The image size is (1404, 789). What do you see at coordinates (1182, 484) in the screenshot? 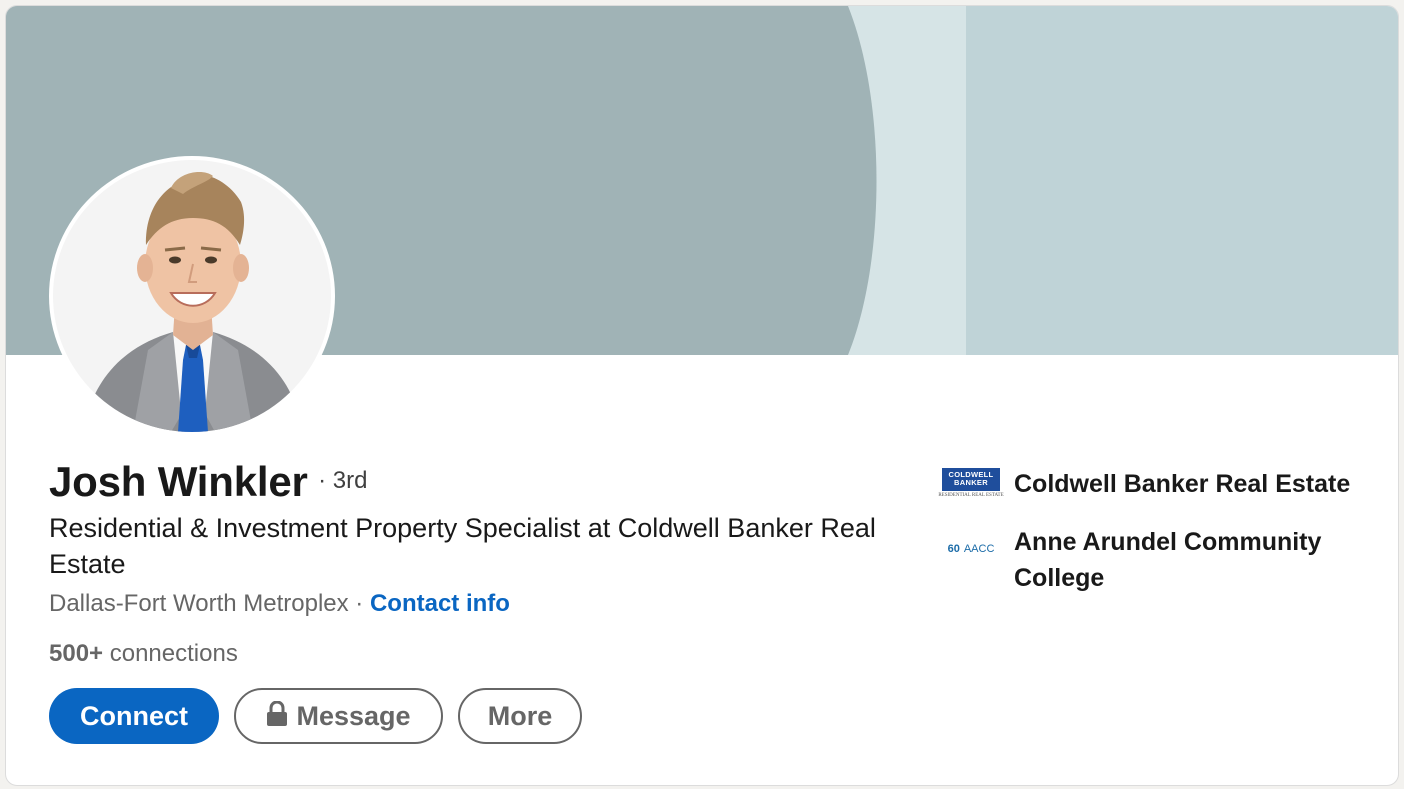
I see `current-company-label: Coldwell Banker Real Estate` at bounding box center [1182, 484].